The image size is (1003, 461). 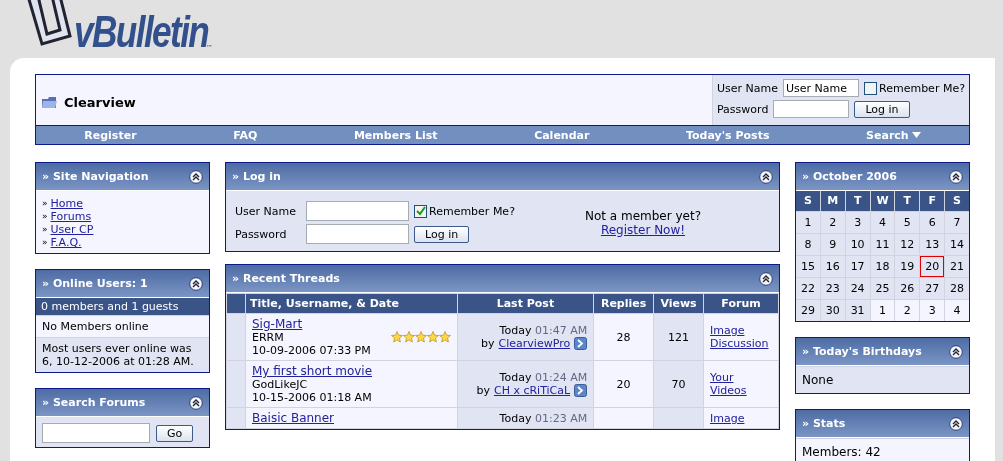 I want to click on nav-link: User CP, so click(x=72, y=229).